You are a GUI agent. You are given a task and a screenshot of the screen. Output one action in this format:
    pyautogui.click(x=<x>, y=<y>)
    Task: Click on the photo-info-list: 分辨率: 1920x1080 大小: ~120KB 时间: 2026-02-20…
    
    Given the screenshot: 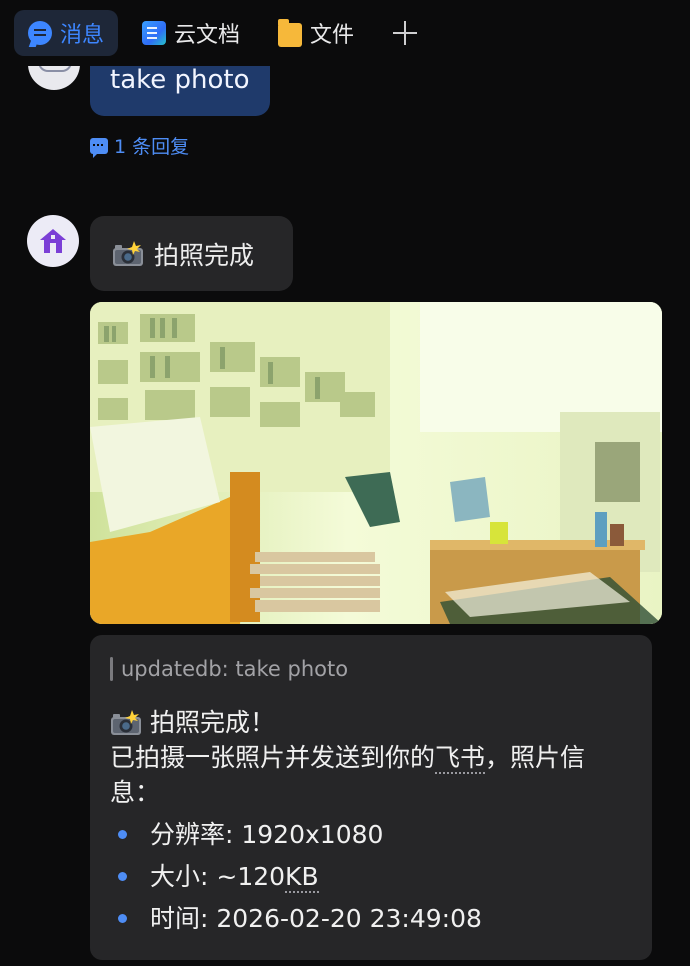 What is the action you would take?
    pyautogui.click(x=370, y=877)
    